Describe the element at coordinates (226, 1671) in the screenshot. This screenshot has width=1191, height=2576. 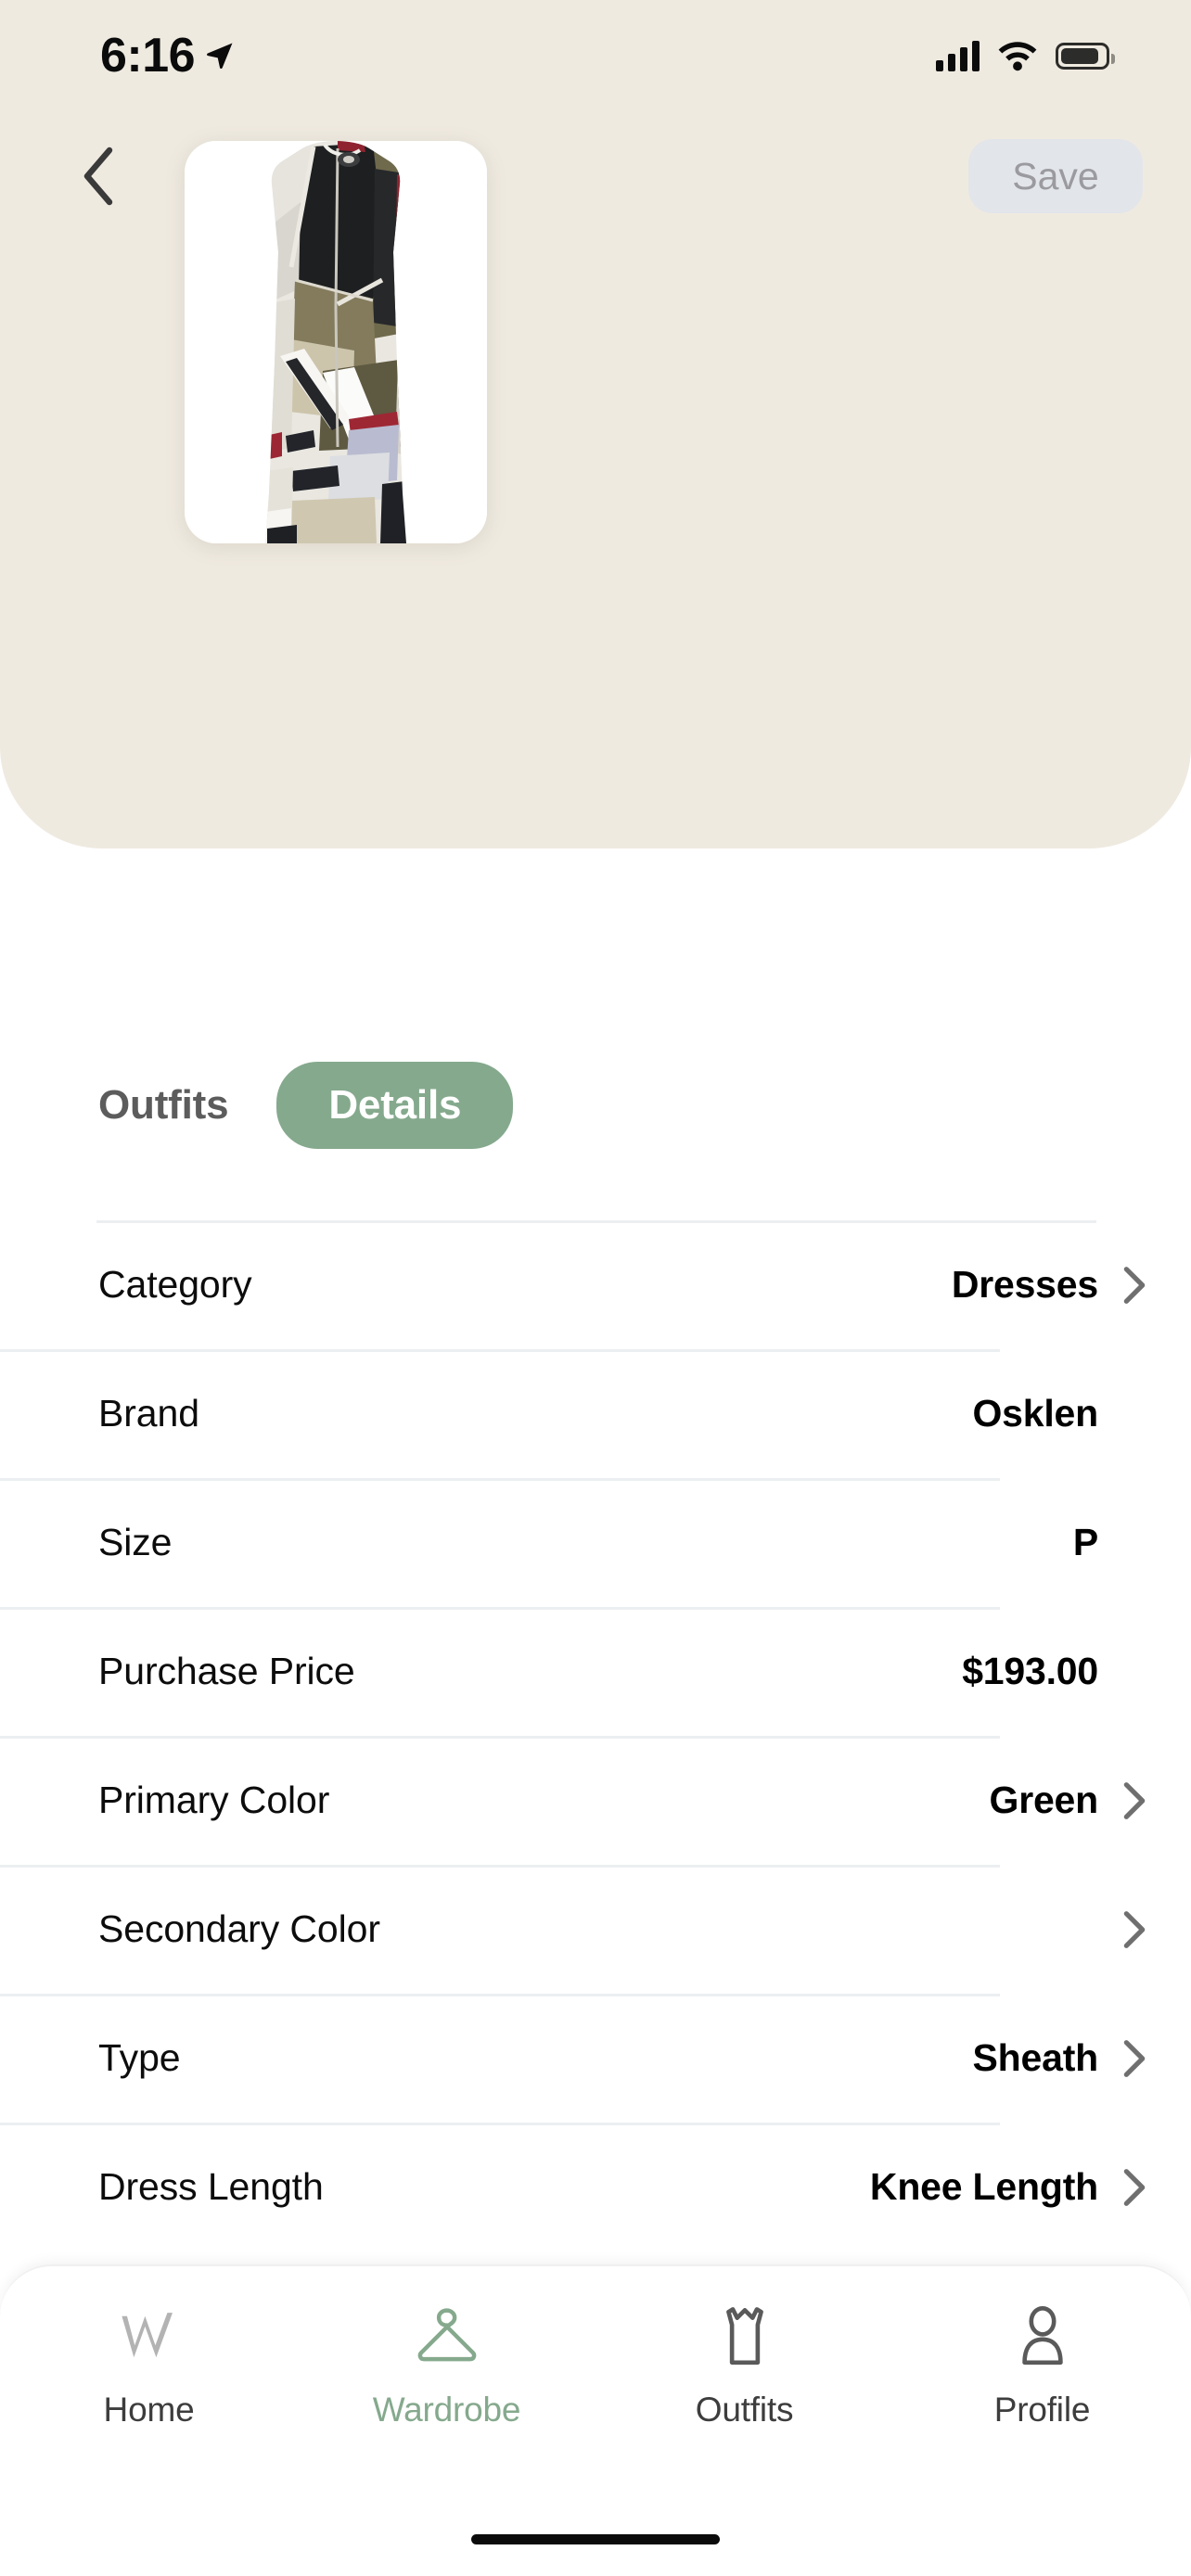
I see `row-label: Purchase Price` at that location.